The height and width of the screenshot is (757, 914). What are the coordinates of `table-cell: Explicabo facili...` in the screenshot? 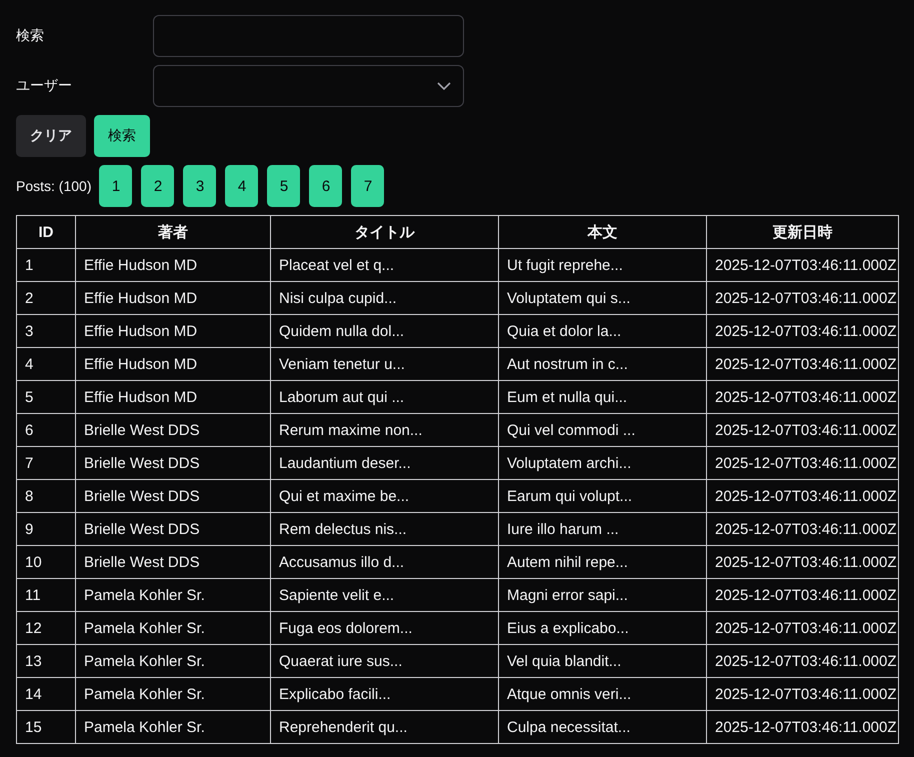 It's located at (384, 694).